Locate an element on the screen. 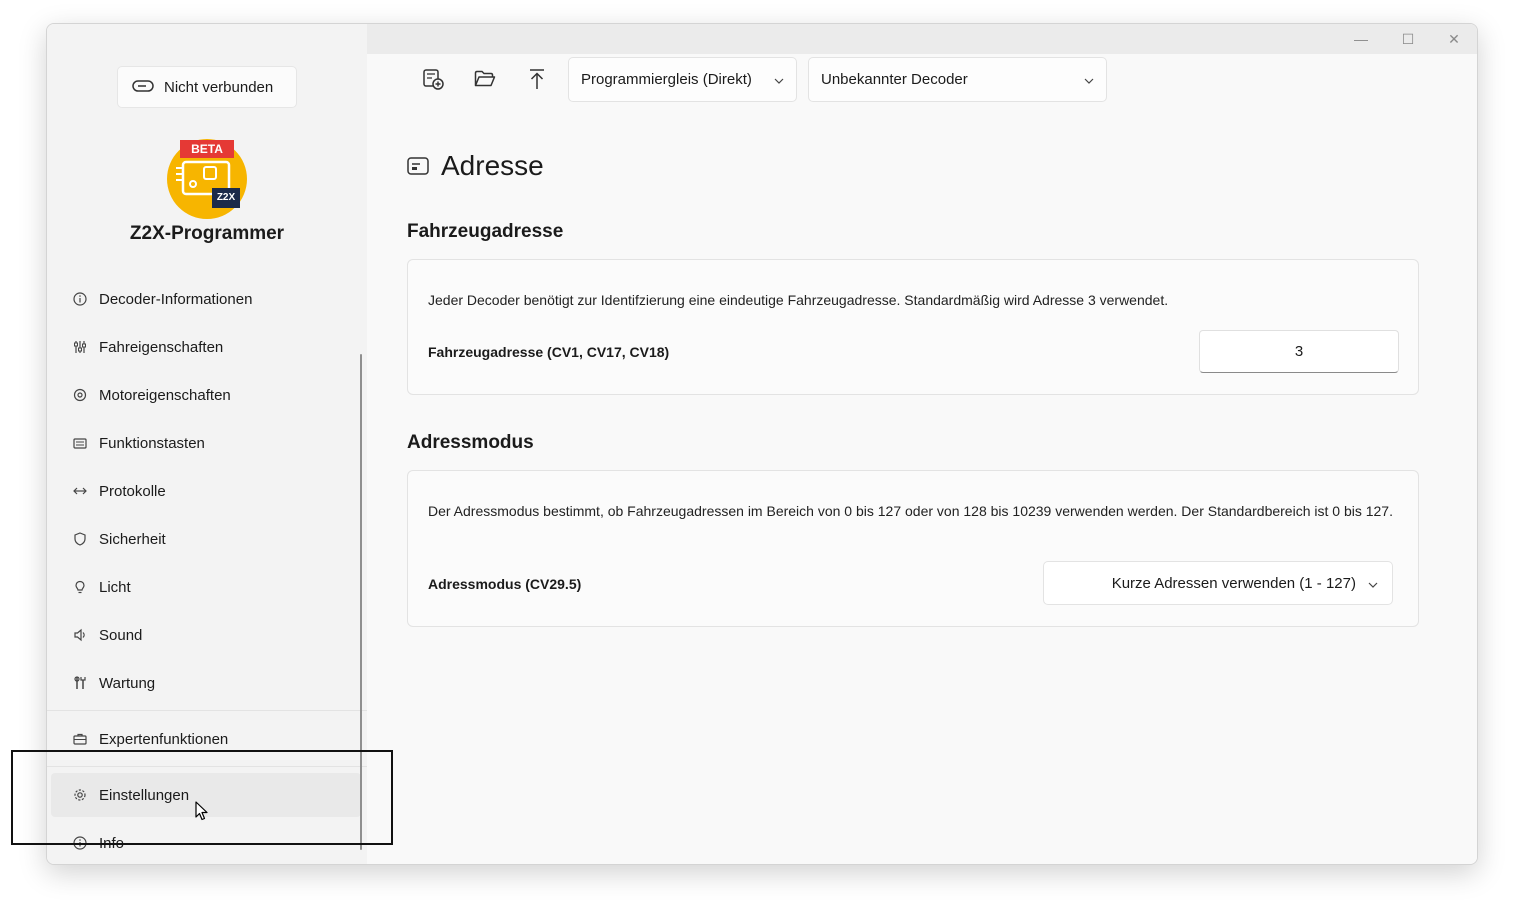 This screenshot has height=918, width=1521. speaker-icon is located at coordinates (80, 635).